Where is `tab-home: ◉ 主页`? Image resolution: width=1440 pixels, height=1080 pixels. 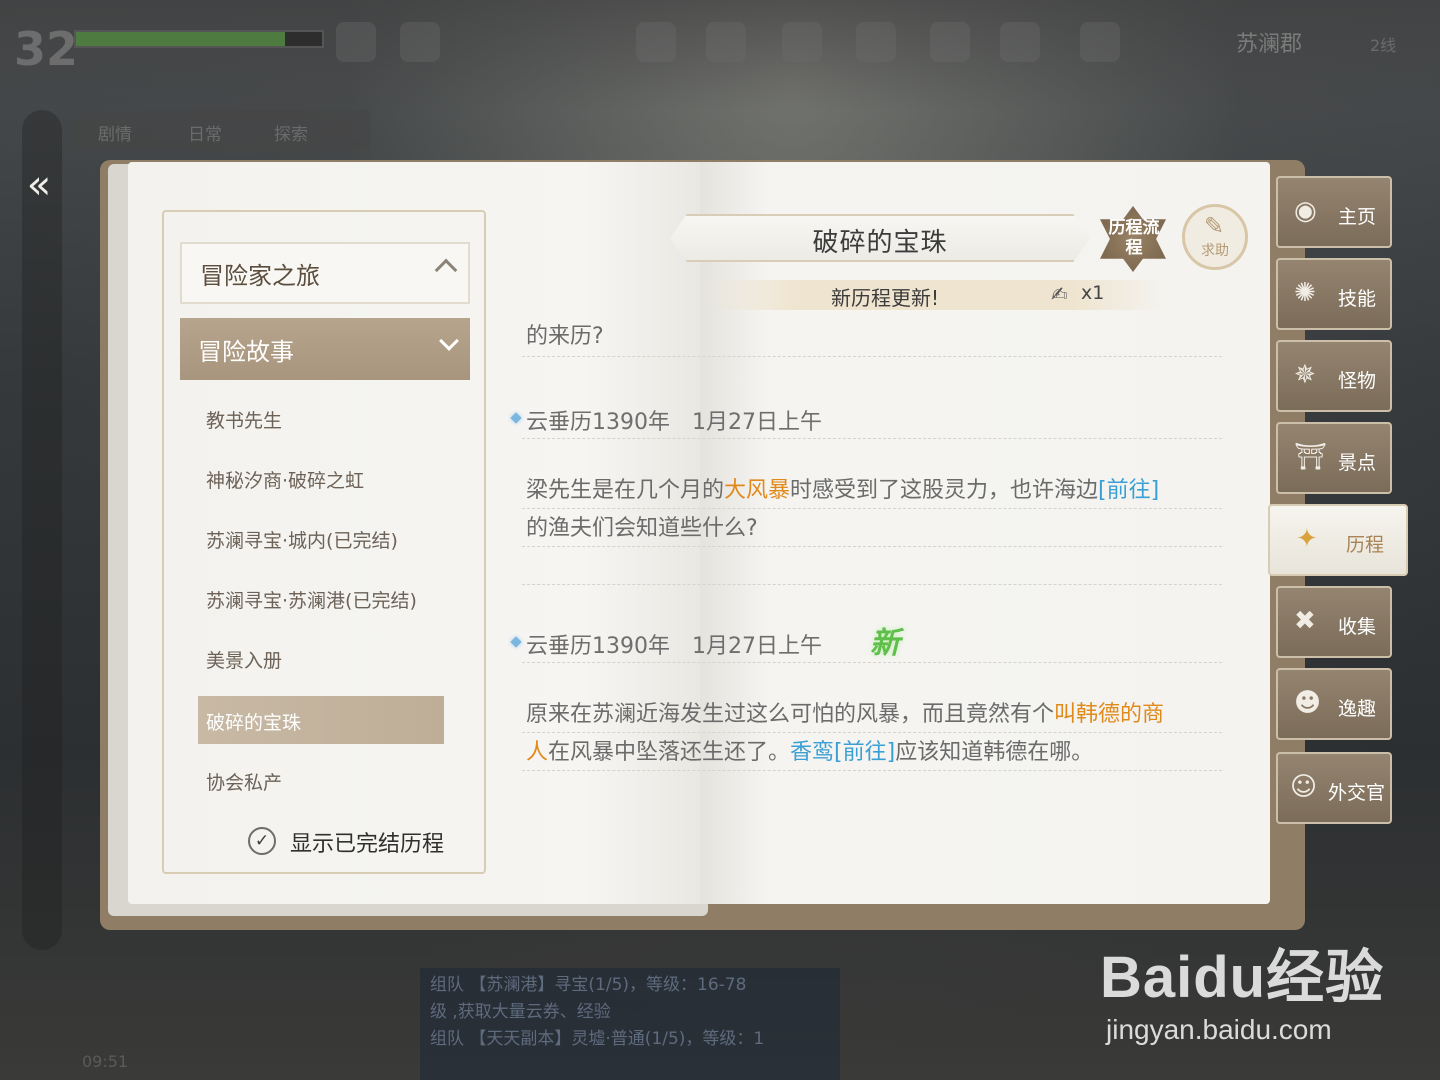 tab-home: ◉ 主页 is located at coordinates (1334, 212).